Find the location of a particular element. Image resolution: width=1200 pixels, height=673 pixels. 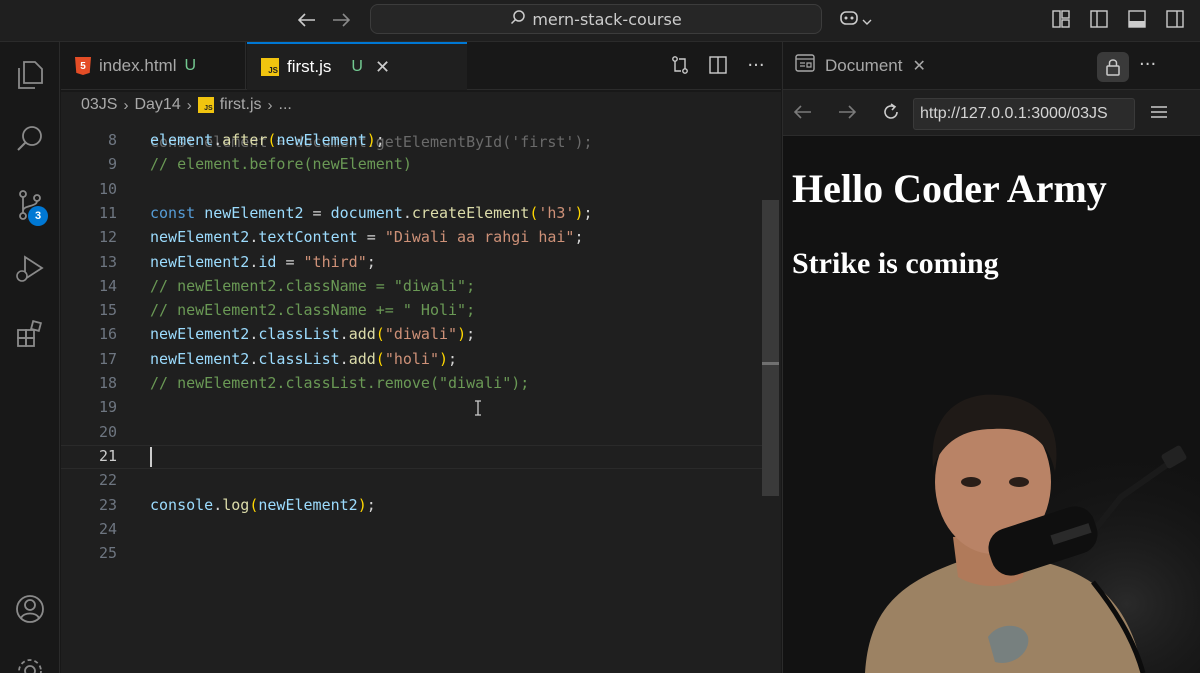

line-number: 17 is located at coordinates (107, 358).